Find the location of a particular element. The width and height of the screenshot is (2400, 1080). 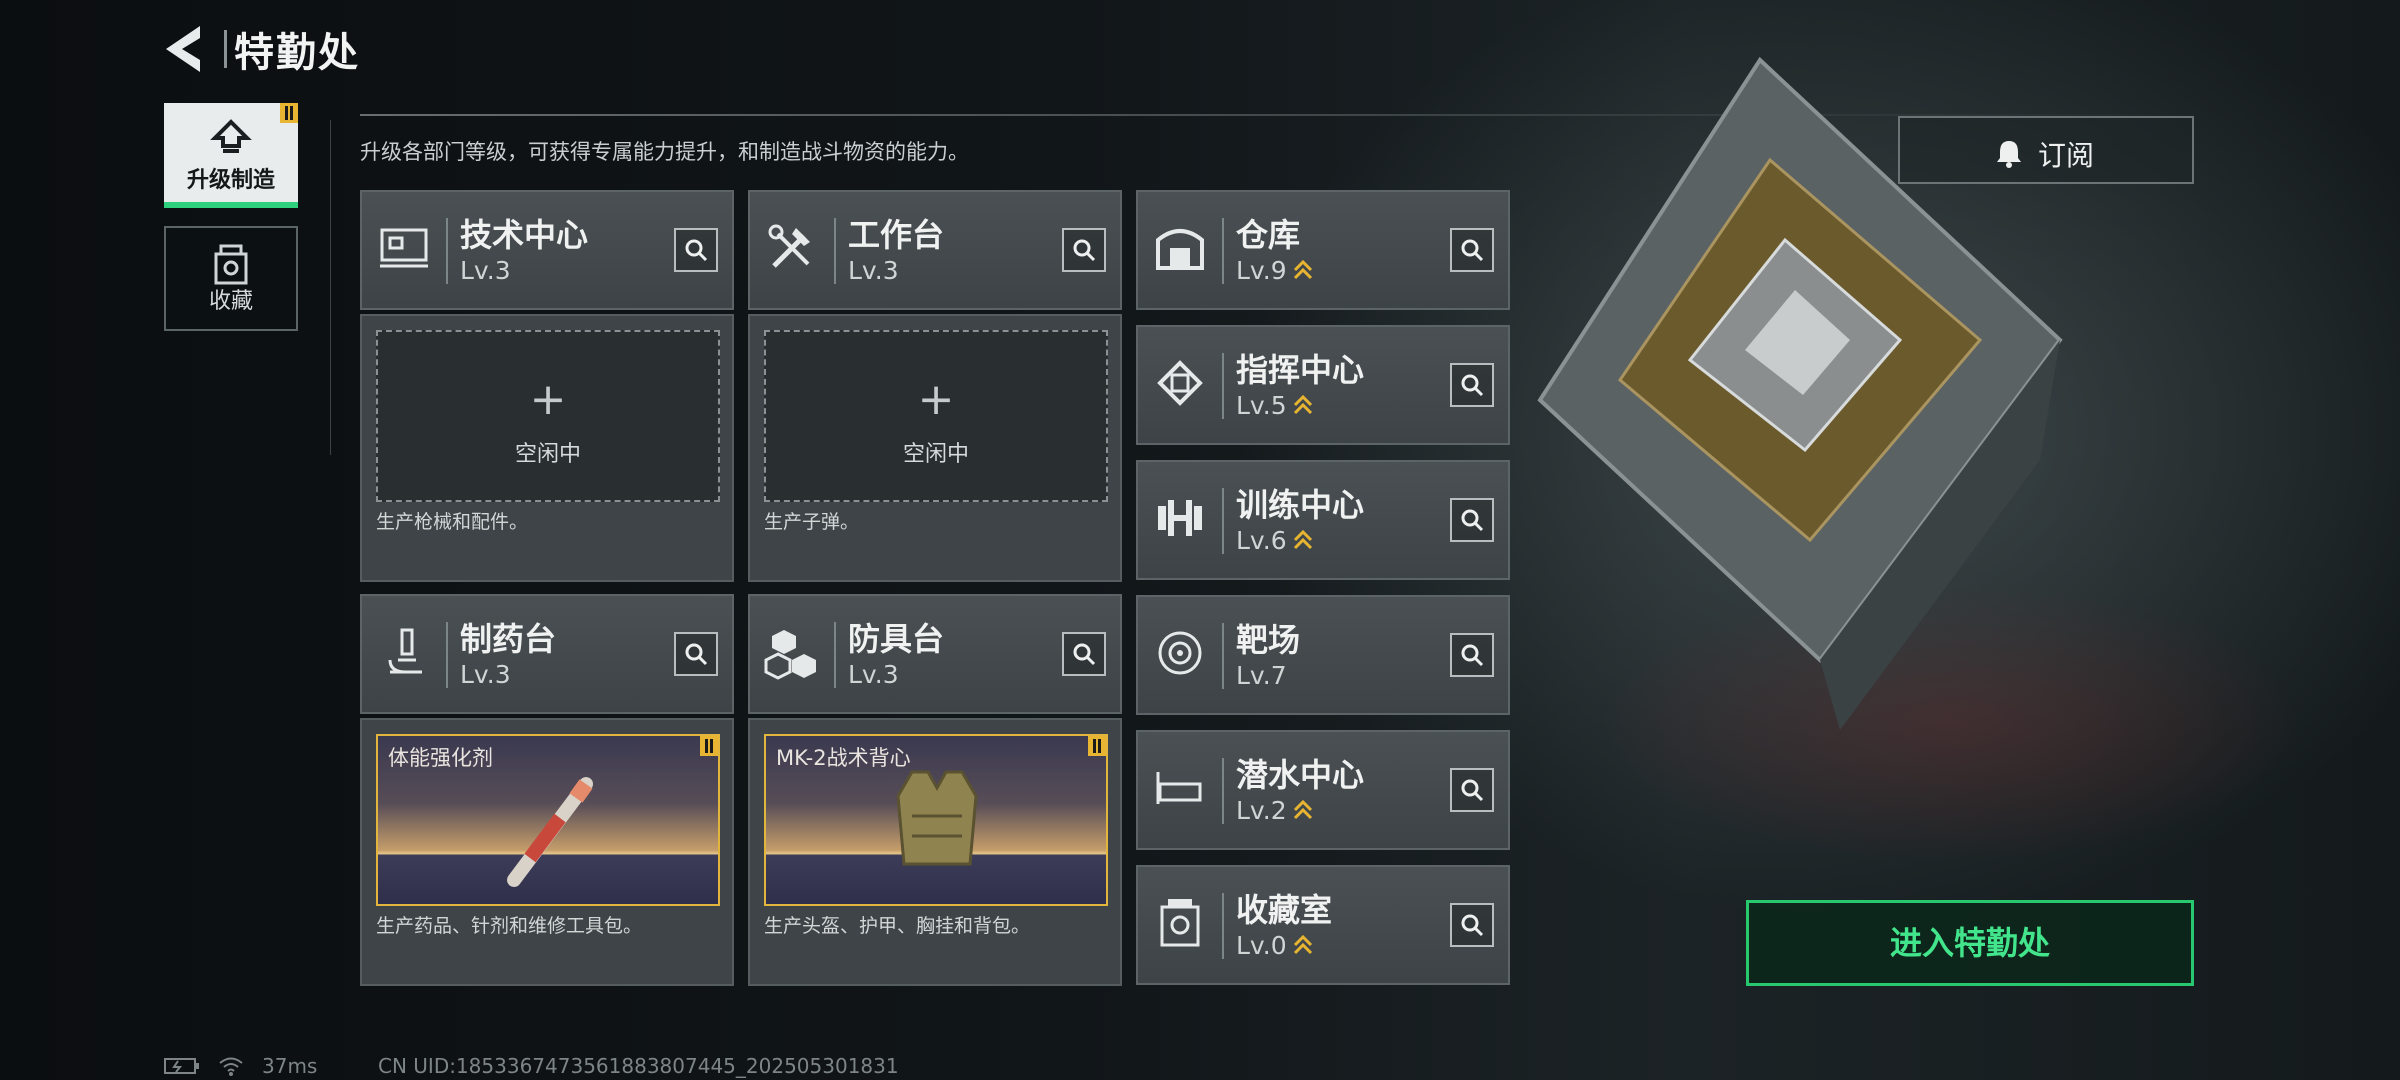

upgrade-icon is located at coordinates (231, 136).